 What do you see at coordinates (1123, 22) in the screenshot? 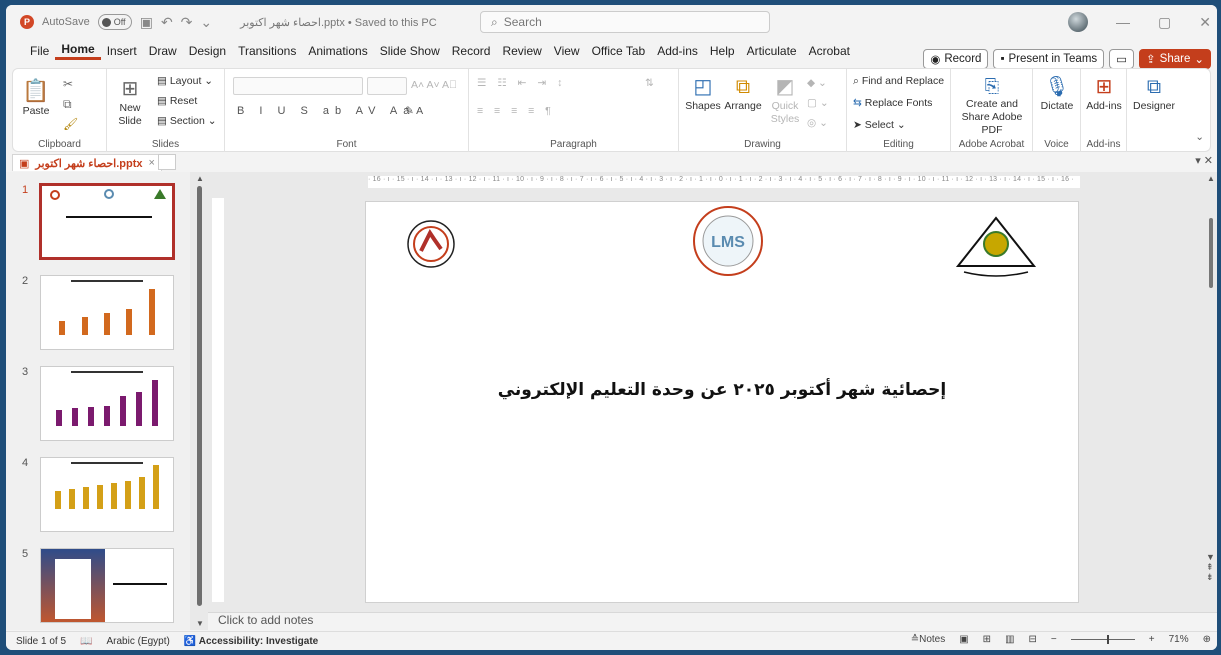
I see `minimize-icon: —` at bounding box center [1123, 22].